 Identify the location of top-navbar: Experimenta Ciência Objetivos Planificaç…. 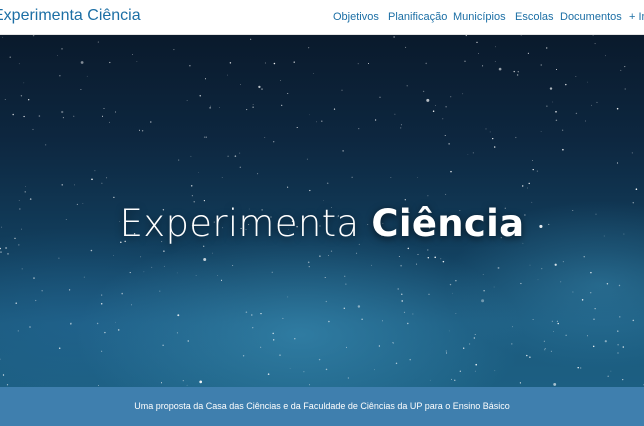
(322, 17).